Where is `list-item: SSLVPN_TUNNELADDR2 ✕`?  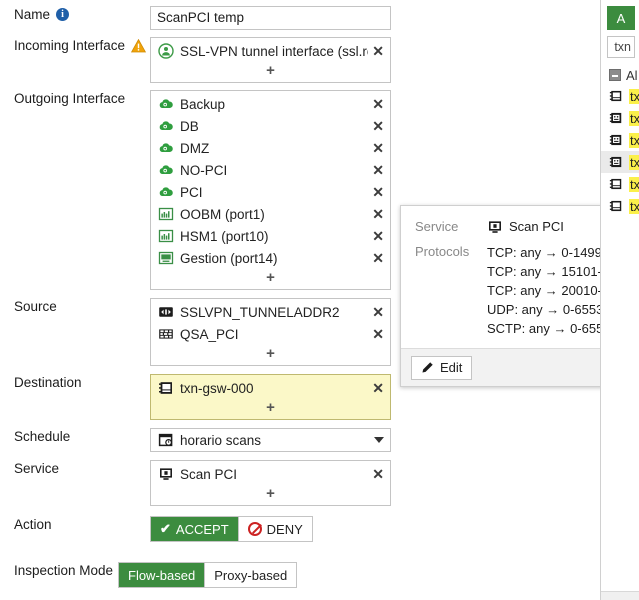 list-item: SSLVPN_TUNNELADDR2 ✕ is located at coordinates (270, 312).